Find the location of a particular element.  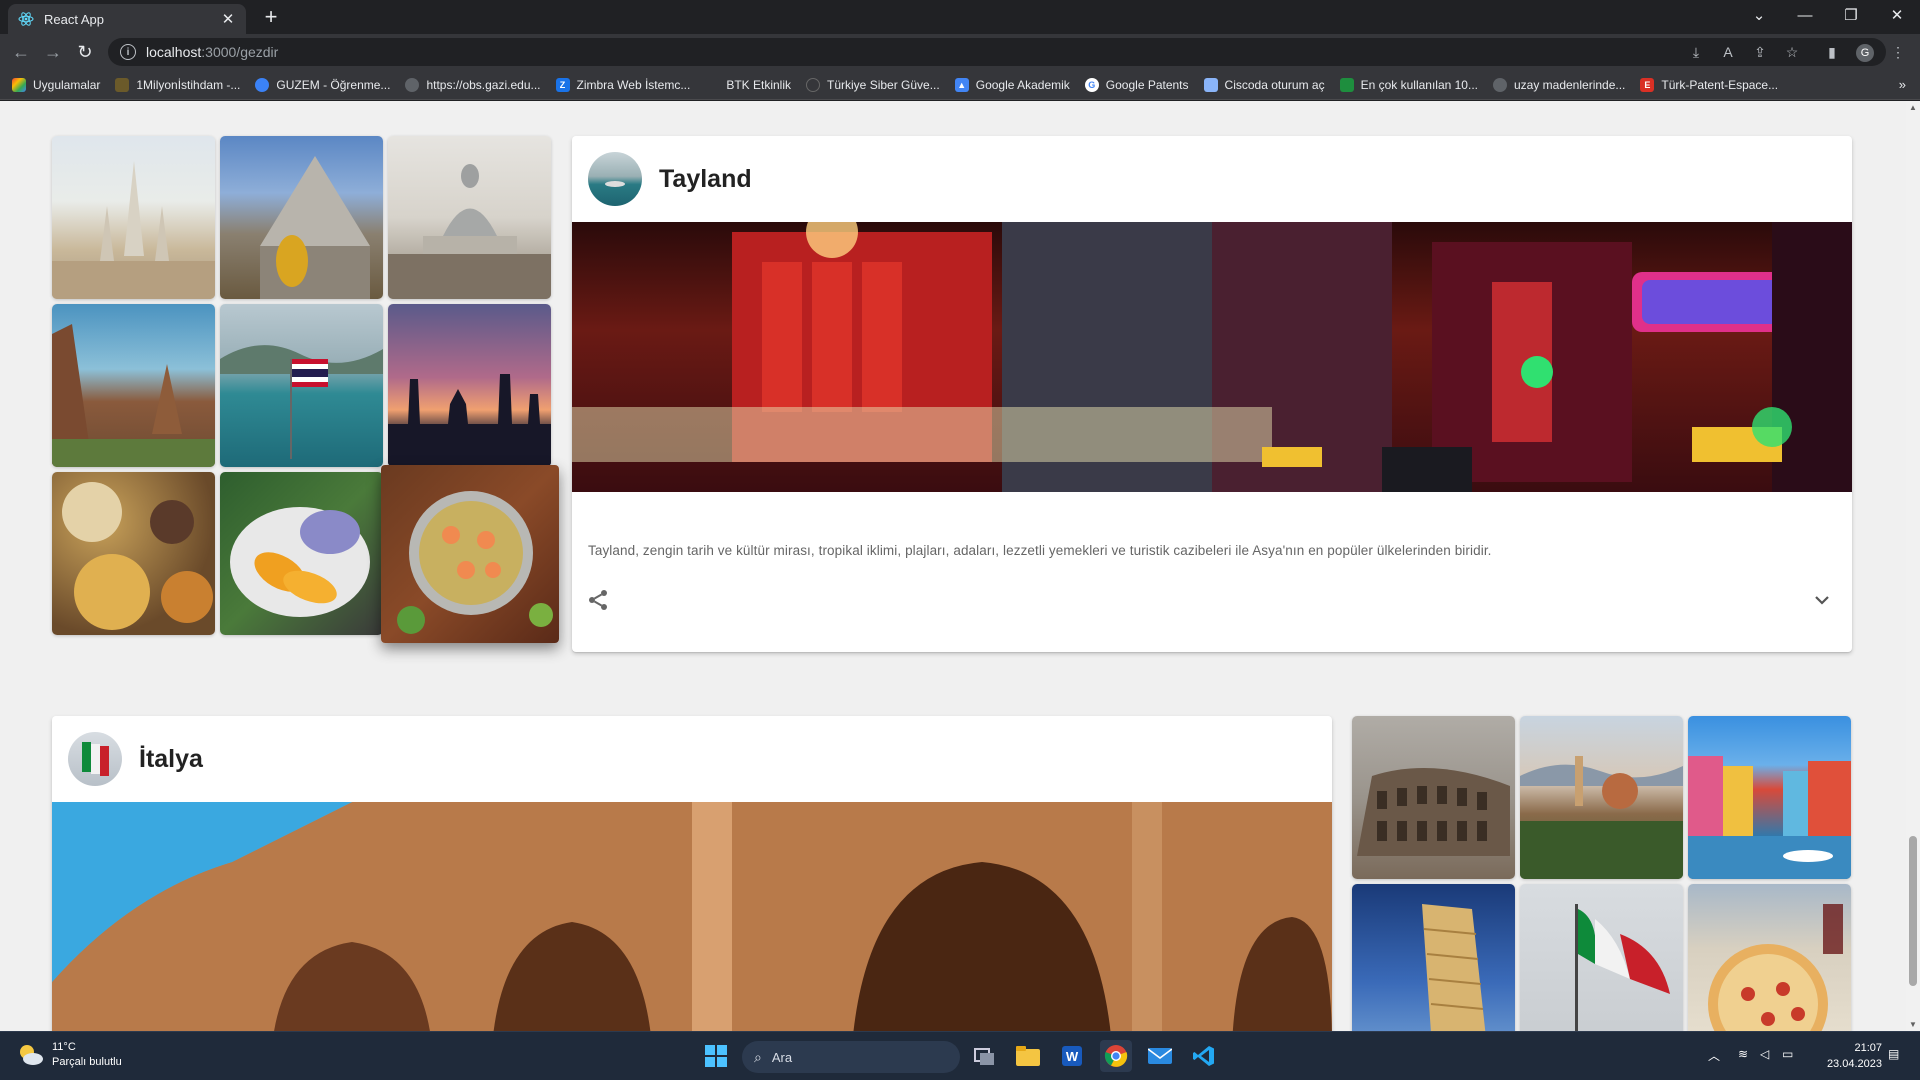

gallery-photo-curry-shrimp is located at coordinates (470, 554).